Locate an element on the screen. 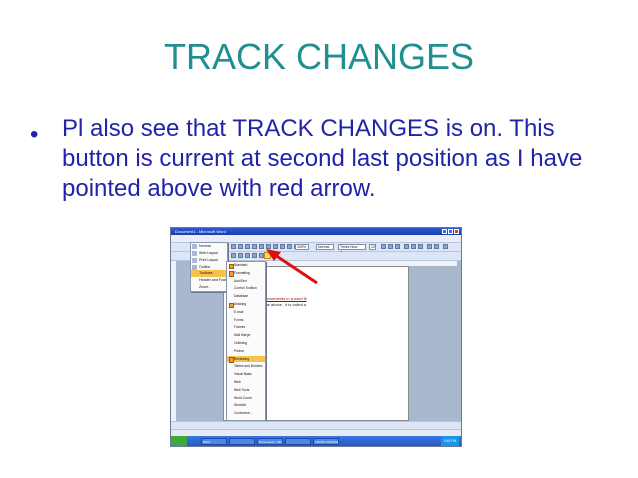  align-center-icon is located at coordinates (413, 246).